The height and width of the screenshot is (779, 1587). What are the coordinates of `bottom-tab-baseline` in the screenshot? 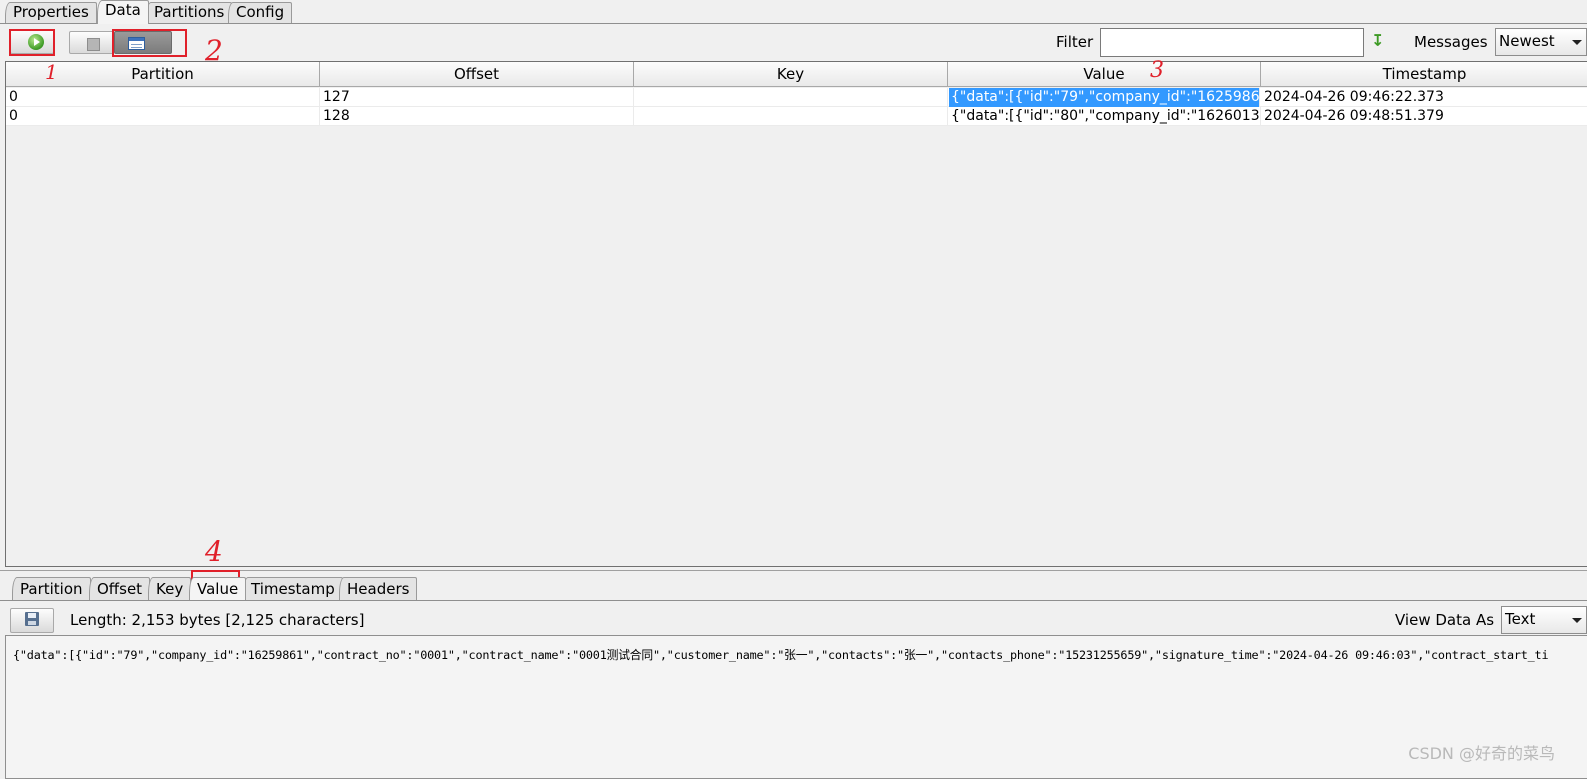 It's located at (793, 600).